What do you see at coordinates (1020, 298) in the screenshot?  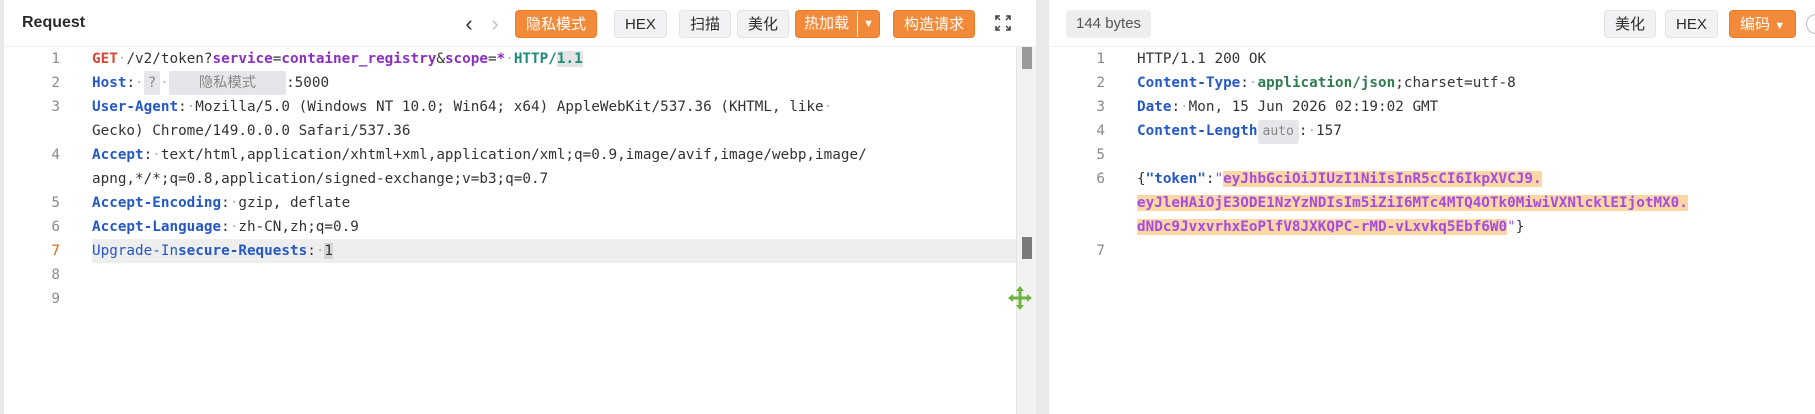 I see `resize-move-icon` at bounding box center [1020, 298].